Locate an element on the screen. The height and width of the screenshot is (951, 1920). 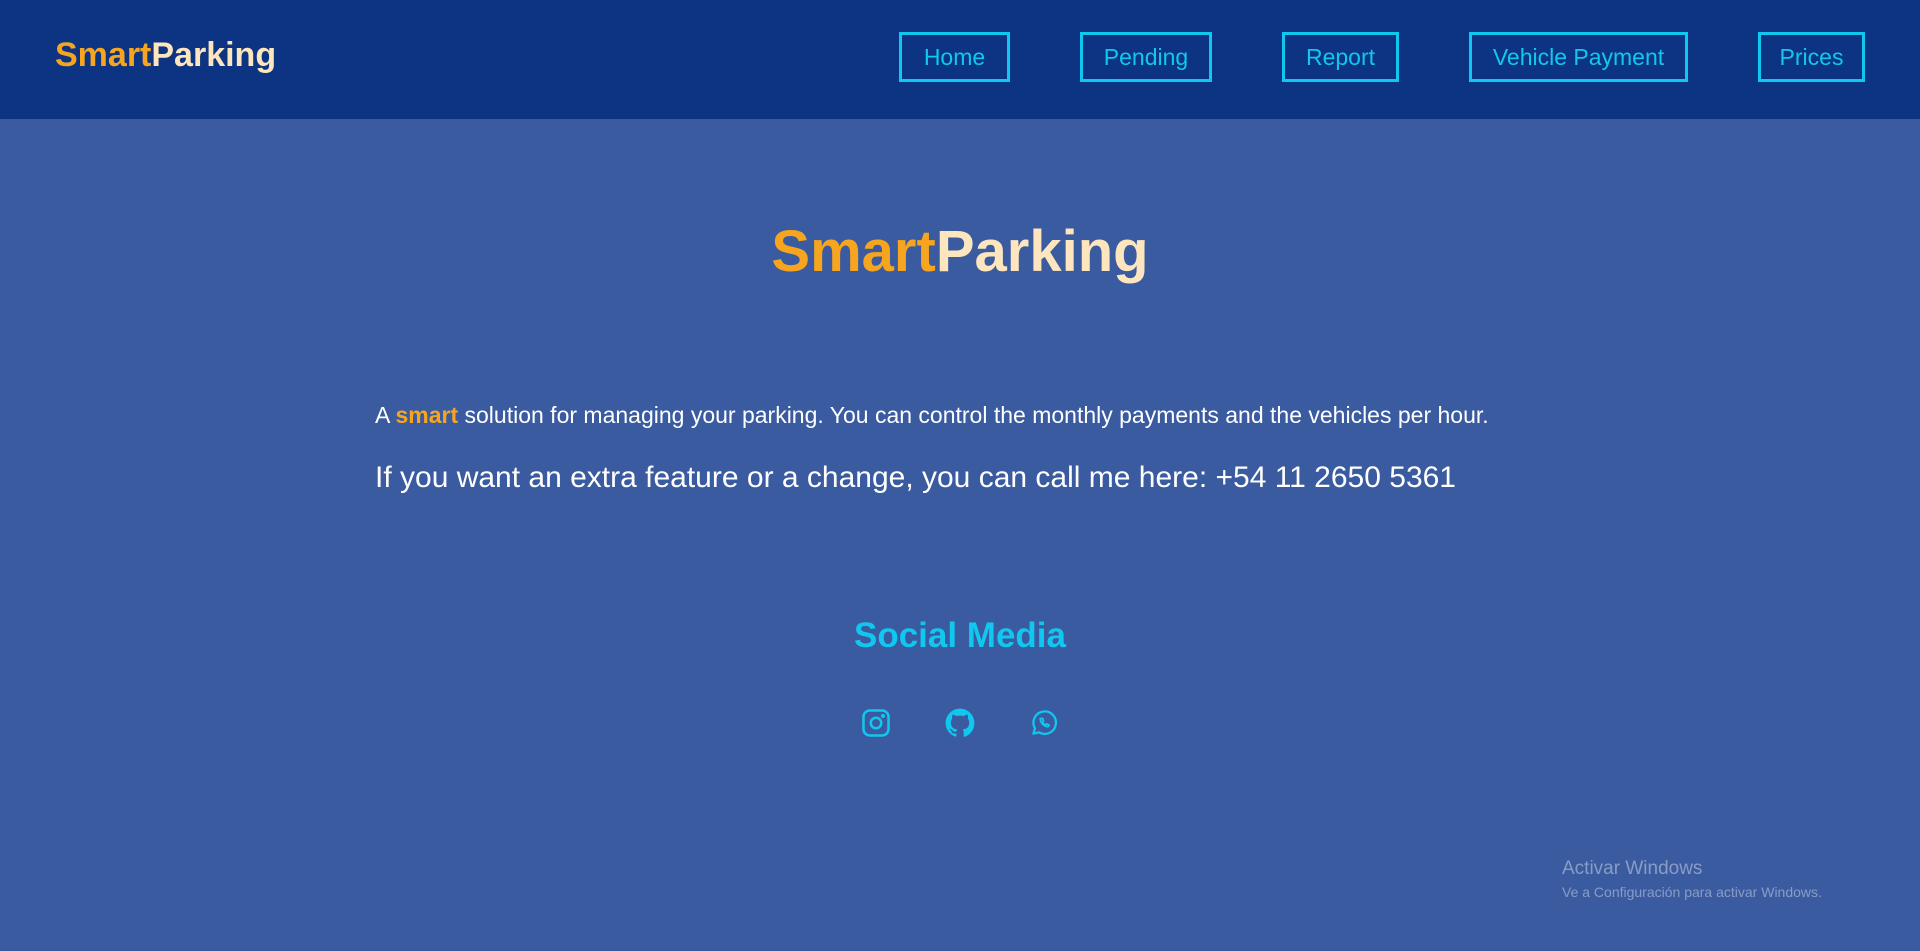
title-smart: Smart is located at coordinates (853, 251).